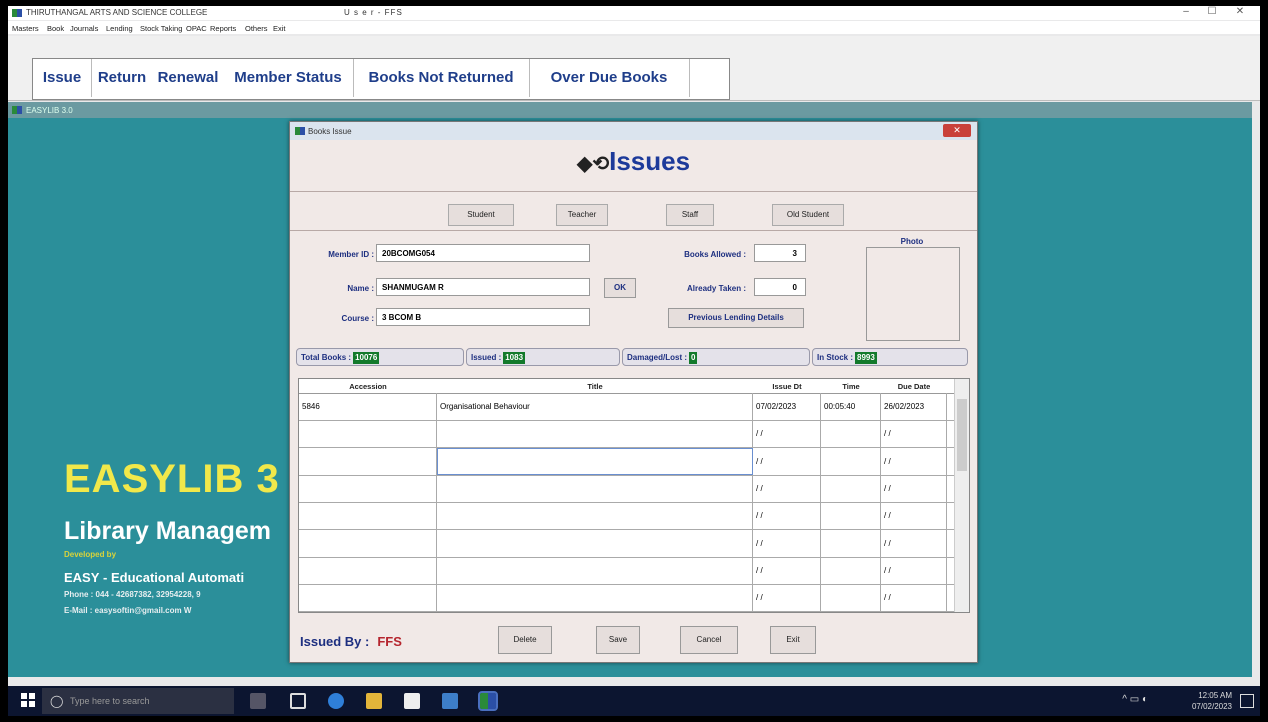  I want to click on teacher-button: Teacher, so click(582, 215).